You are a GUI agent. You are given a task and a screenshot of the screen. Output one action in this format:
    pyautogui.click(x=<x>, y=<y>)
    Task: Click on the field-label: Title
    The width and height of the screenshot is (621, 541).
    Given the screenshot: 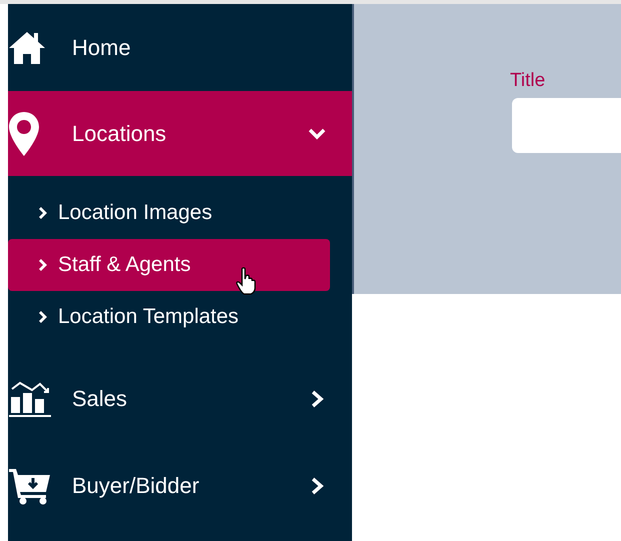 What is the action you would take?
    pyautogui.click(x=528, y=81)
    